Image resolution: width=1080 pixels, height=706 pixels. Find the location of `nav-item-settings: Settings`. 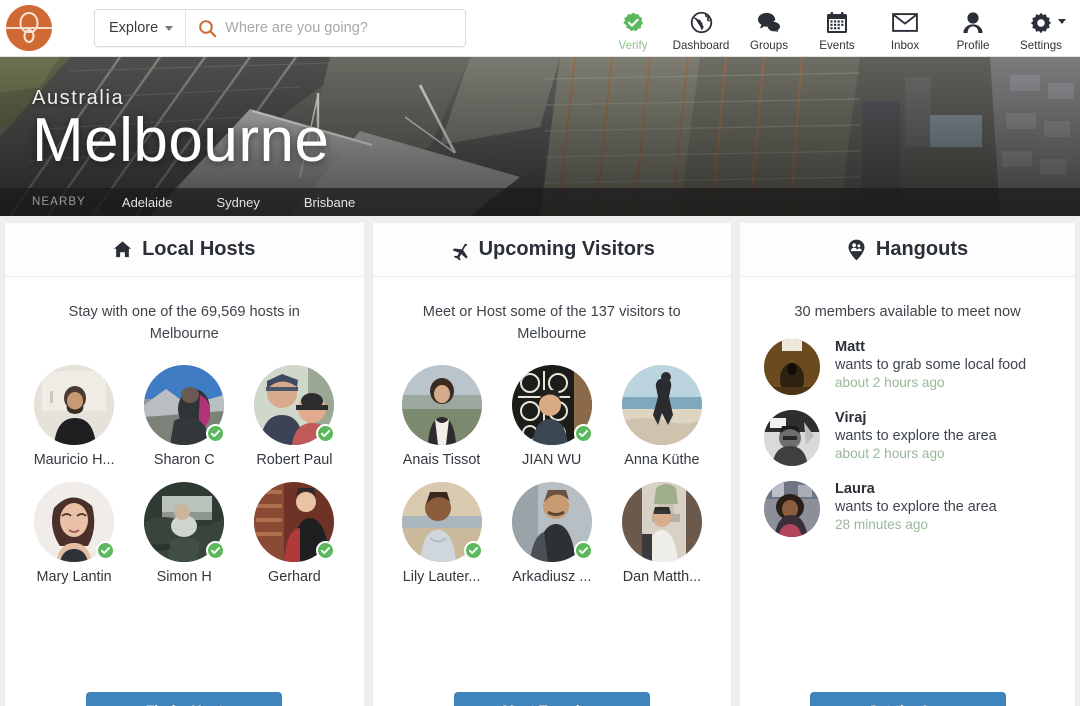

nav-item-settings: Settings is located at coordinates (1041, 28).